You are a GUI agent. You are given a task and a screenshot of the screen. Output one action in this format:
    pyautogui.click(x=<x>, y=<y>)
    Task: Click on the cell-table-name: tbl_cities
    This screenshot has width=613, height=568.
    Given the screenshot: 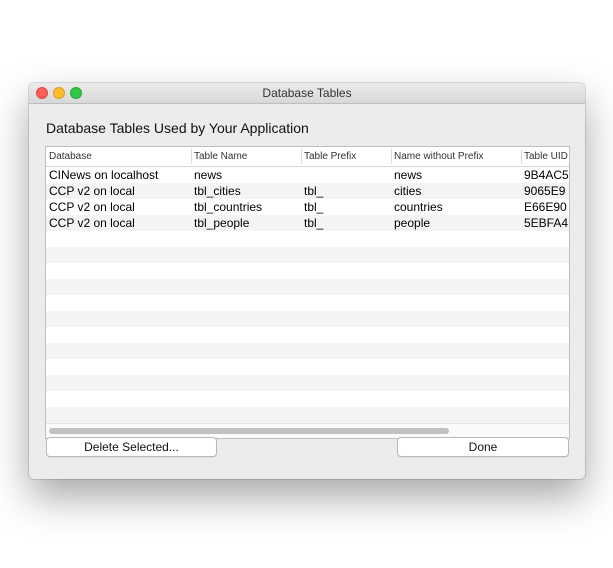 What is the action you would take?
    pyautogui.click(x=217, y=191)
    